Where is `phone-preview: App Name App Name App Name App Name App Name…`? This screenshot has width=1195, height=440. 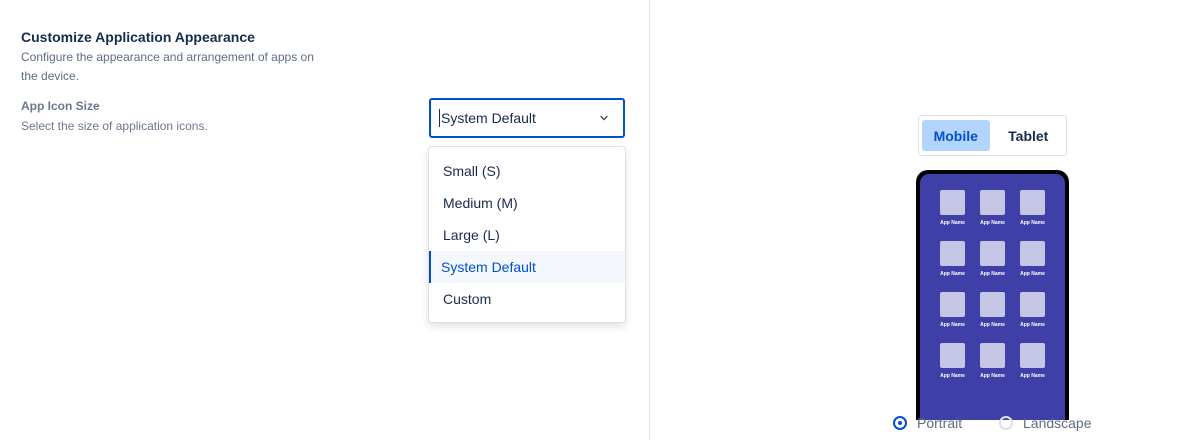
phone-preview: App Name App Name App Name App Name App Name… is located at coordinates (992, 295).